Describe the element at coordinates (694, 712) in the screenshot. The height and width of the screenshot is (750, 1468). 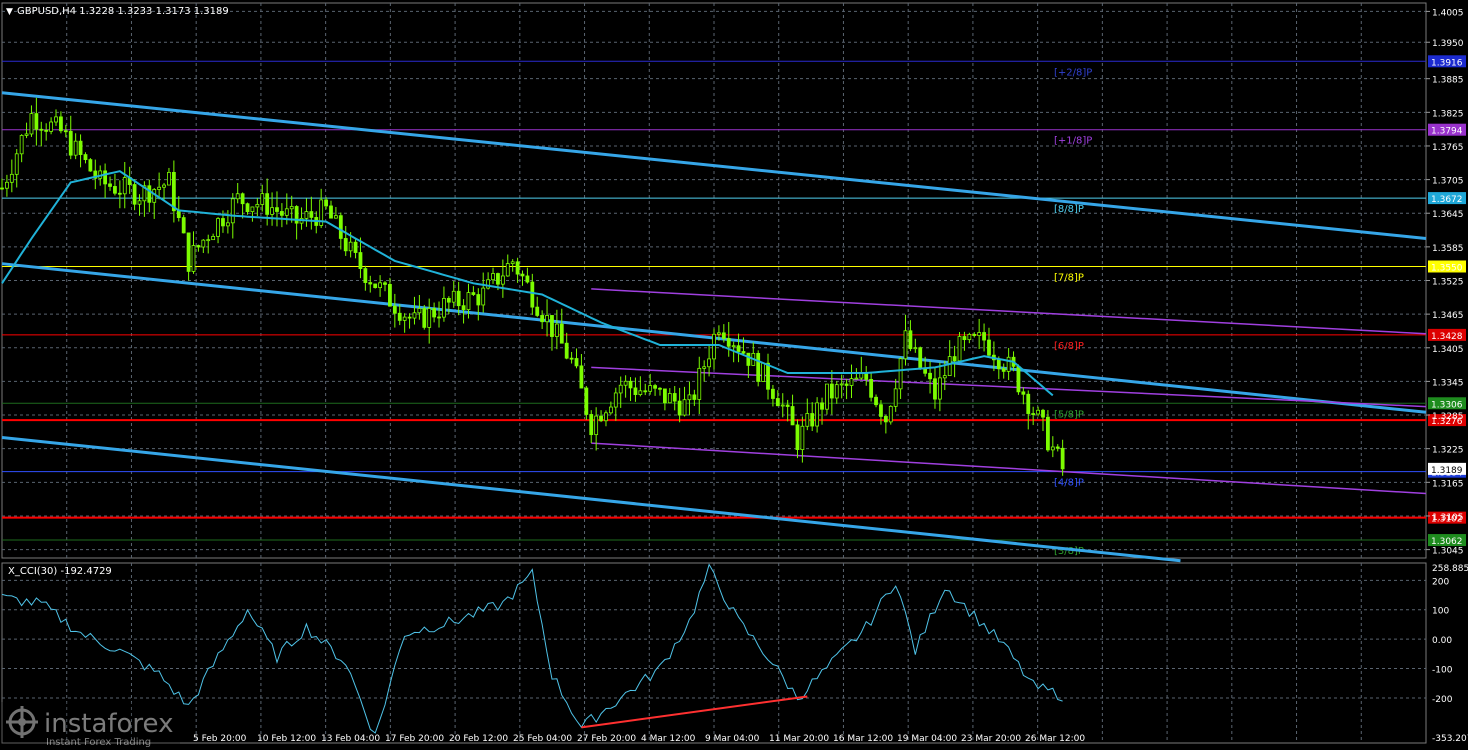
I see `cci-divergence-line` at that location.